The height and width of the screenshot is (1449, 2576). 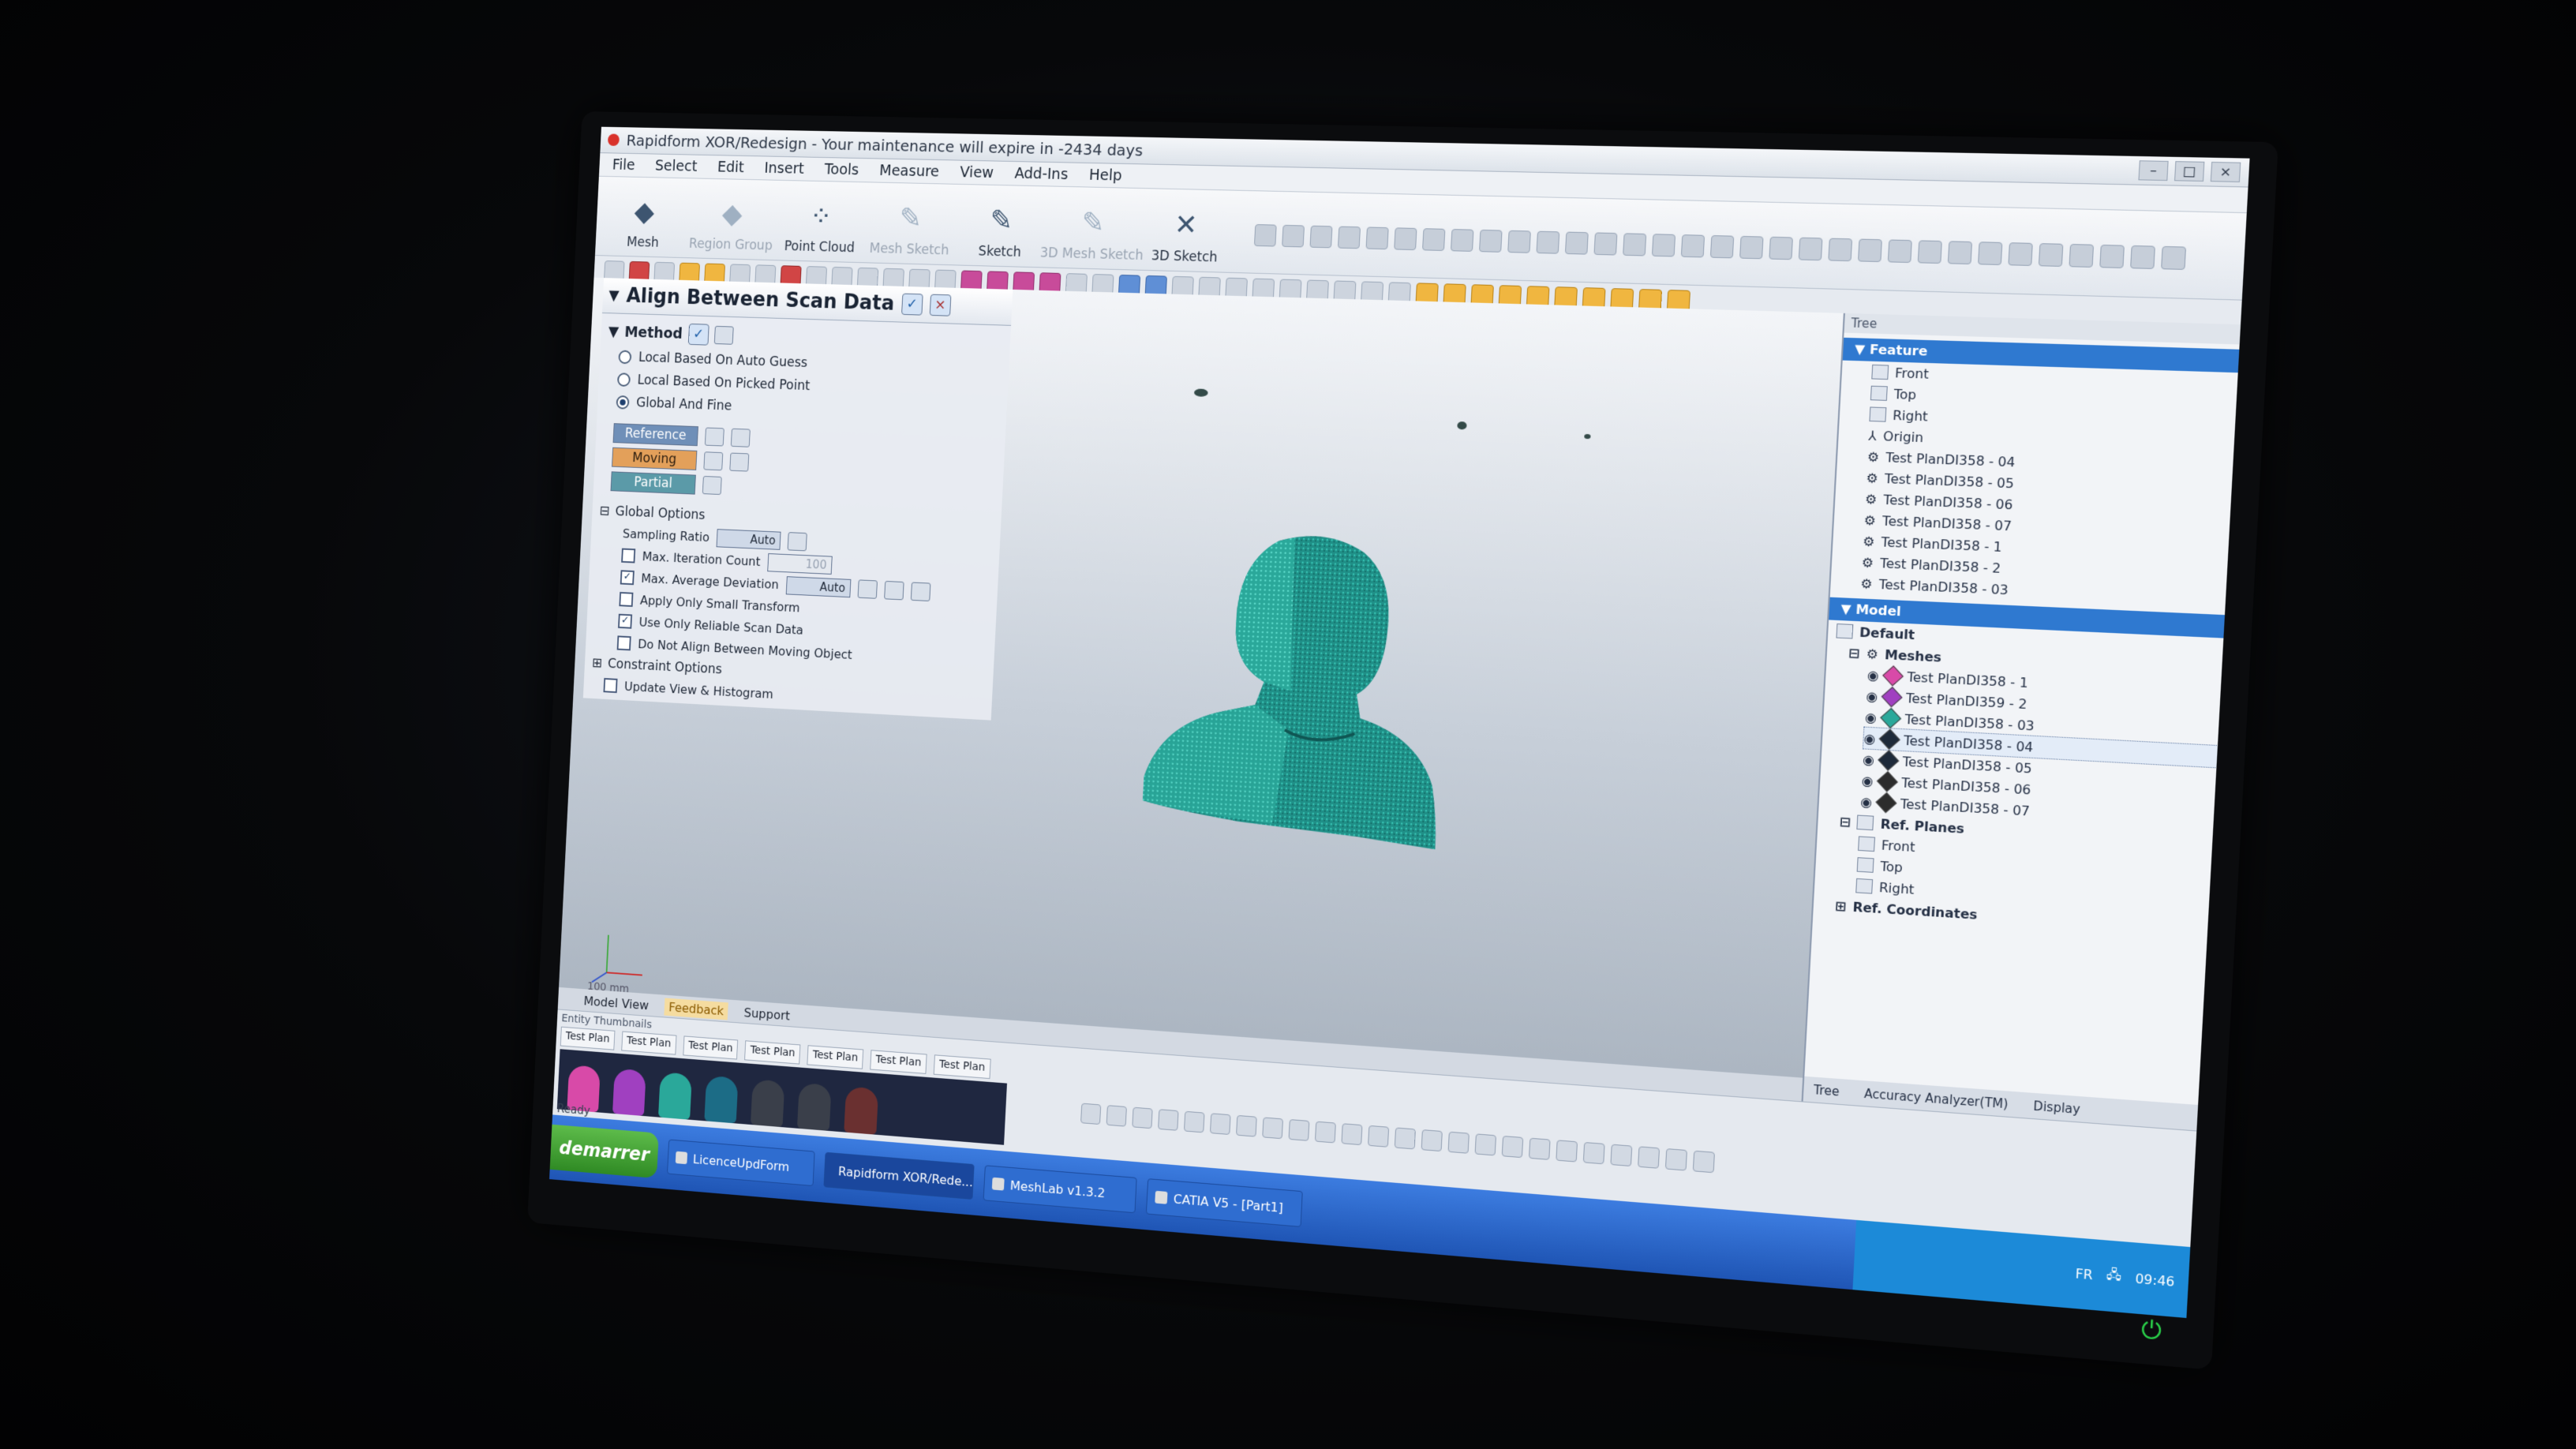 What do you see at coordinates (766, 1014) in the screenshot?
I see `tab-support: Support` at bounding box center [766, 1014].